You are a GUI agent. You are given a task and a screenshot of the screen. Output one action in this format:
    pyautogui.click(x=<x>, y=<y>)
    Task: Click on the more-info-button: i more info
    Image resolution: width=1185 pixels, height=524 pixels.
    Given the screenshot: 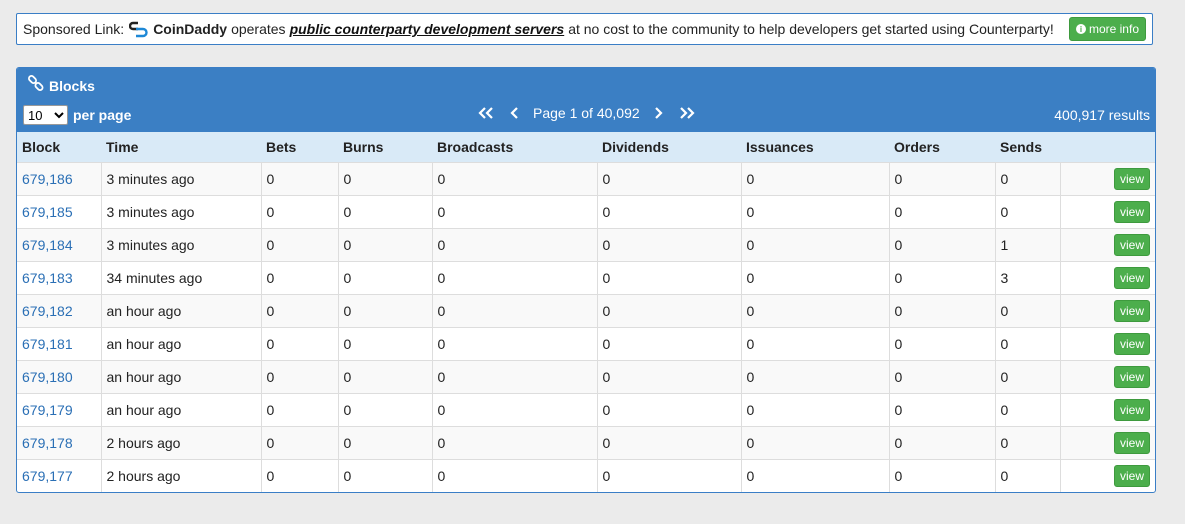 What is the action you would take?
    pyautogui.click(x=1107, y=29)
    